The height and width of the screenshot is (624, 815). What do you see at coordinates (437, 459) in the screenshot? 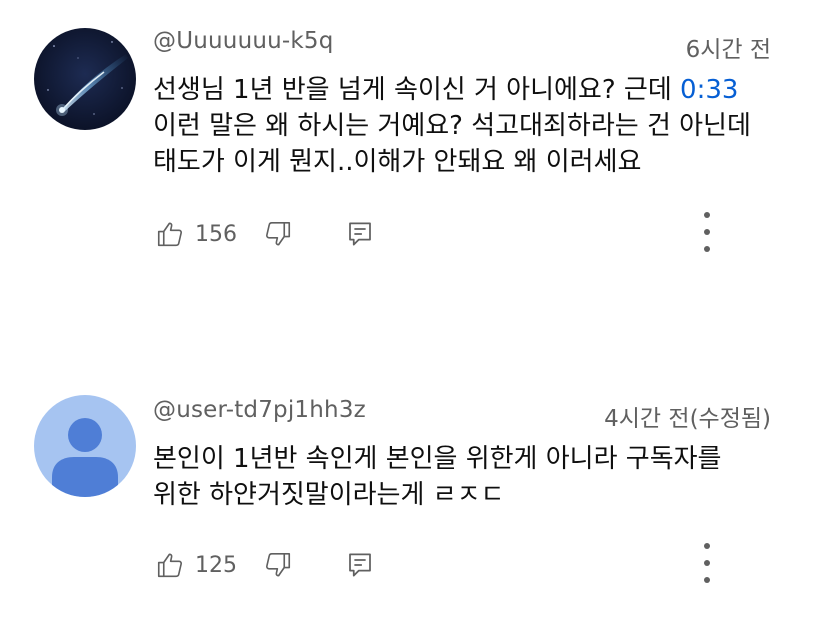
I see `comment-text-line: 본인이 1년반 속인게 본인을 위한게 아니라 구독자를` at bounding box center [437, 459].